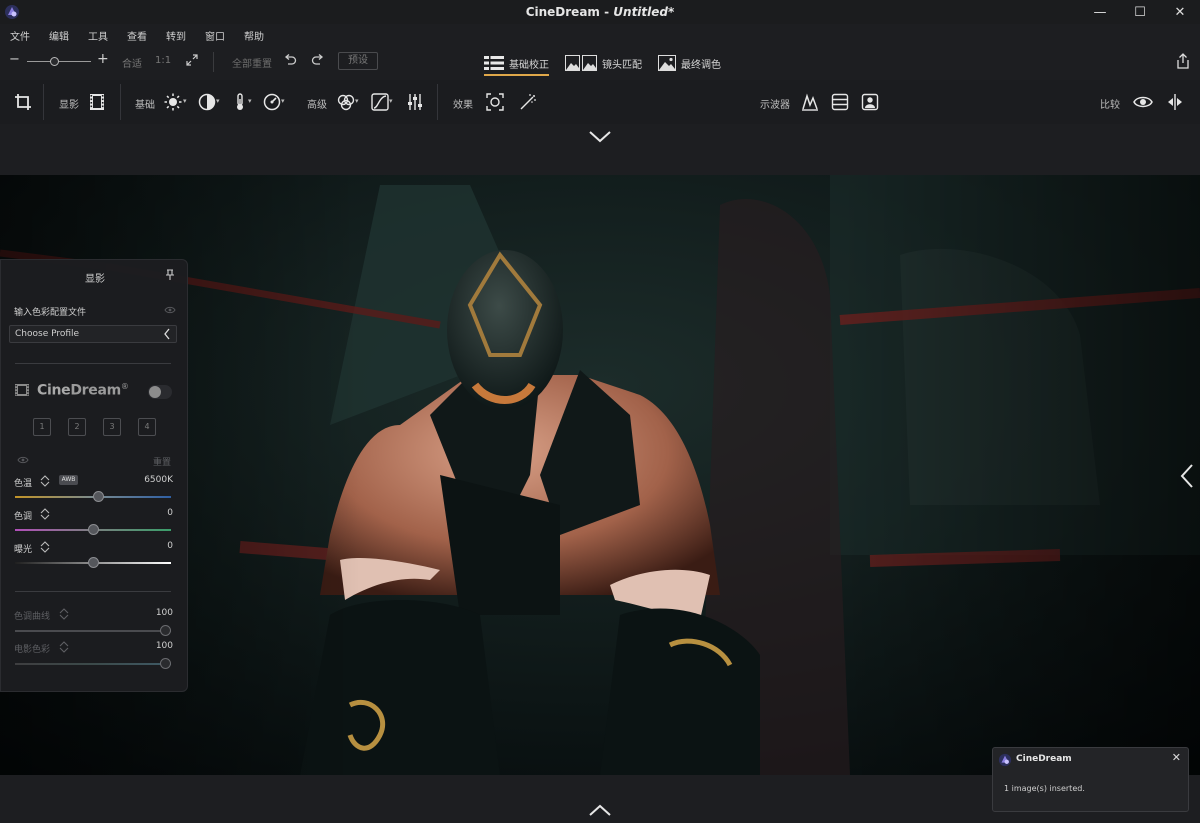 This screenshot has width=1200, height=823. Describe the element at coordinates (1176, 757) in the screenshot. I see `toast-close-button: ✕` at that location.